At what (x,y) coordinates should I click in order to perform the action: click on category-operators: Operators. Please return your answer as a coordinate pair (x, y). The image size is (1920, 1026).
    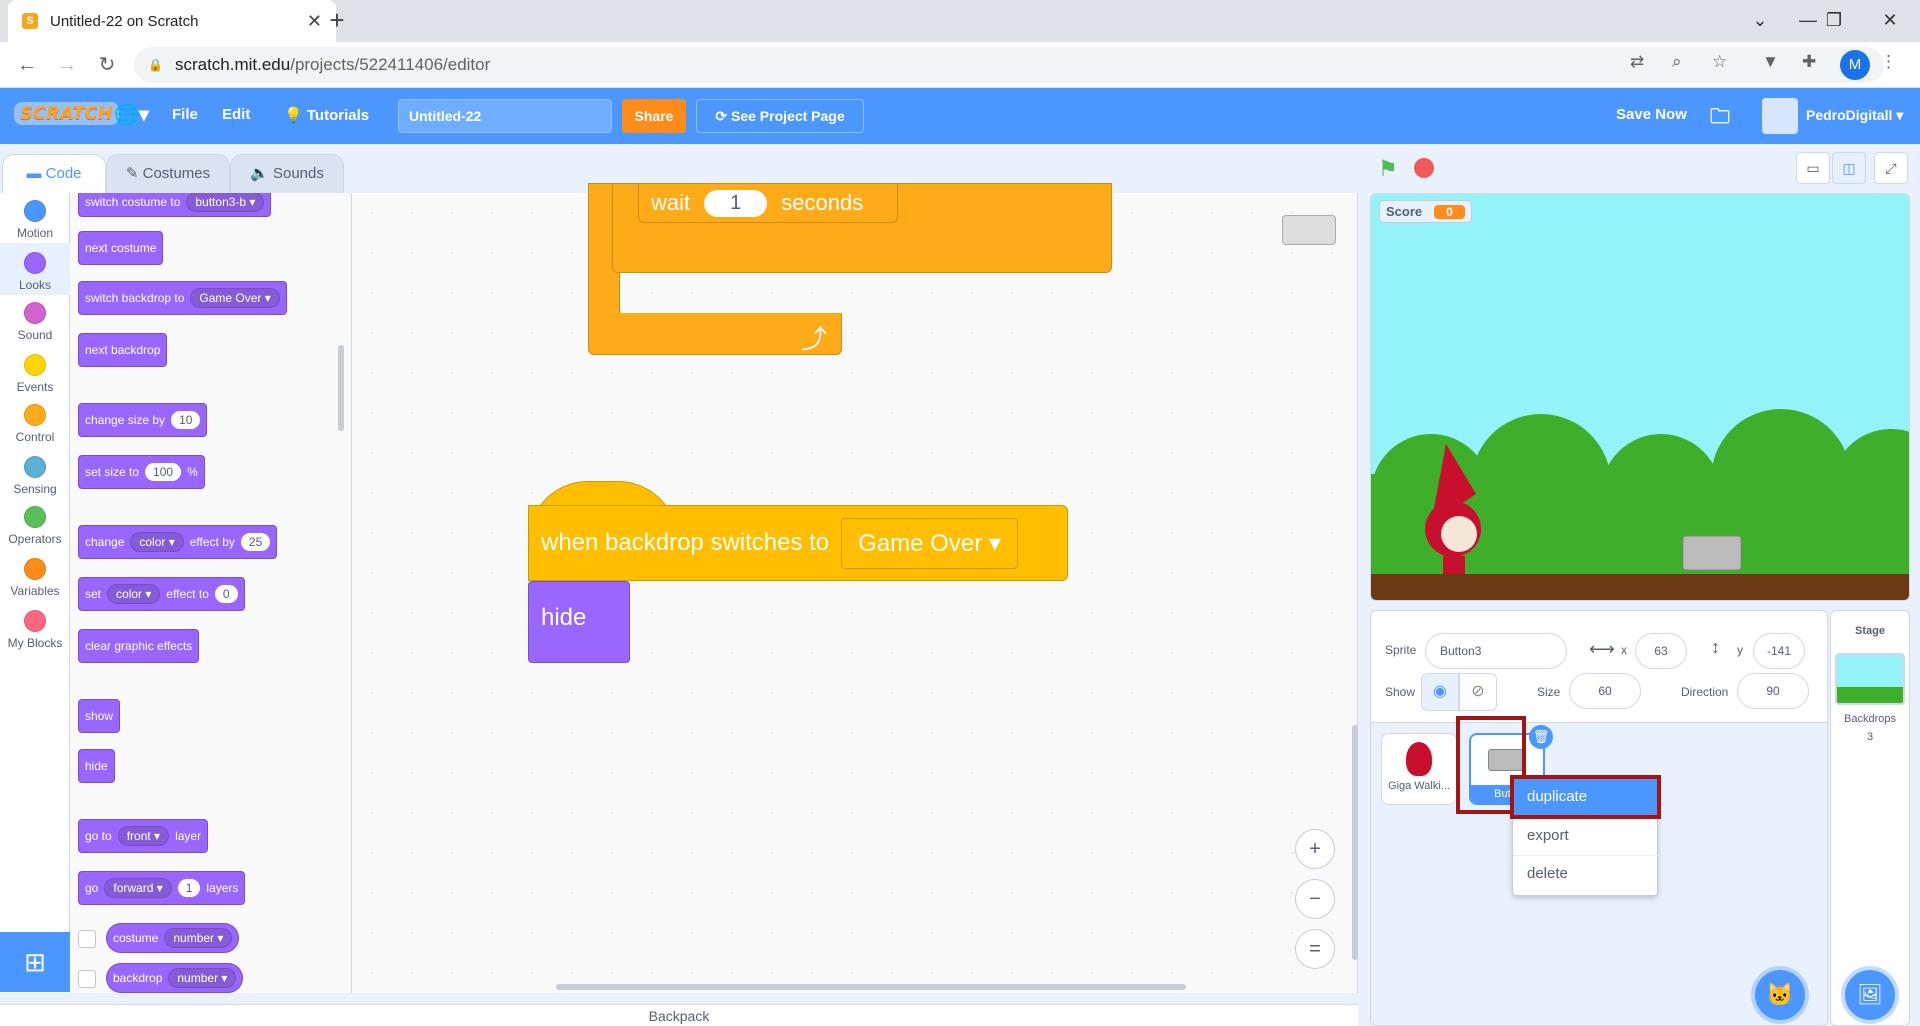
    Looking at the image, I should click on (35, 526).